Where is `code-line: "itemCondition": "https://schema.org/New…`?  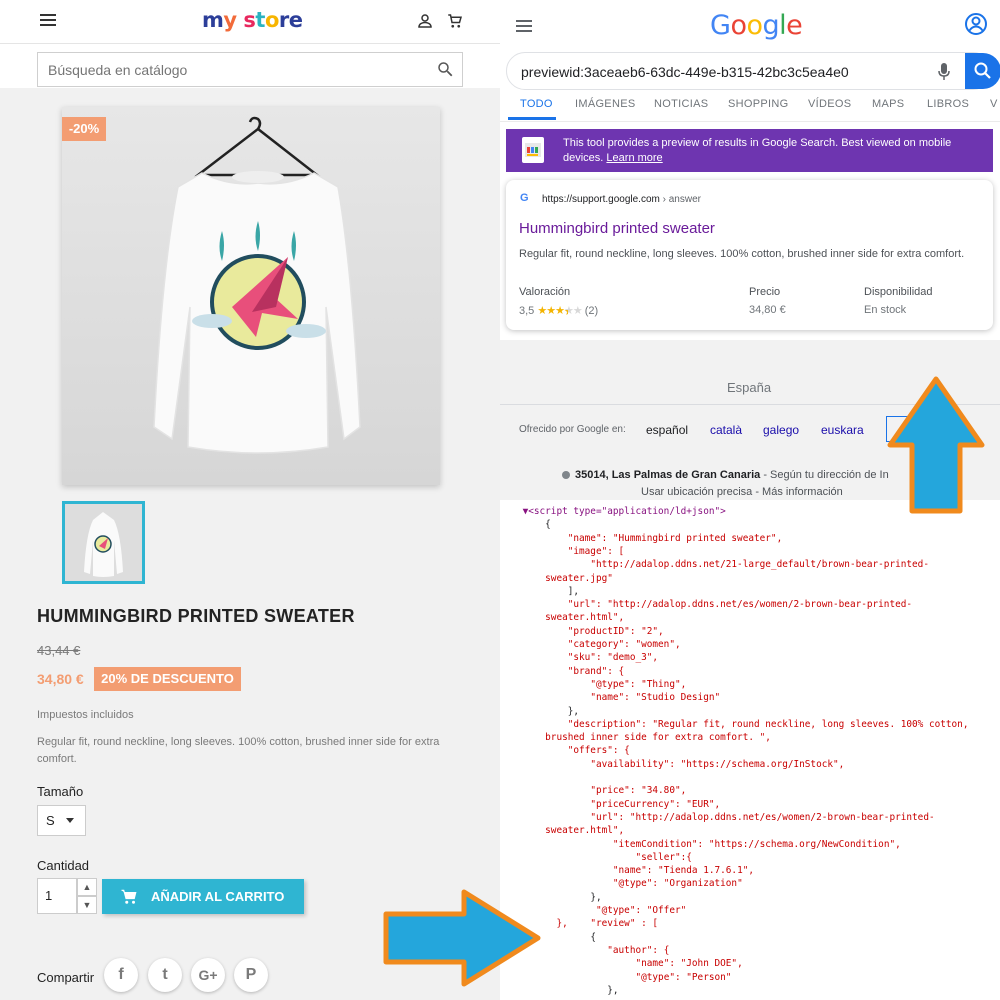 code-line: "itemCondition": "https://schema.org/New… is located at coordinates (756, 844).